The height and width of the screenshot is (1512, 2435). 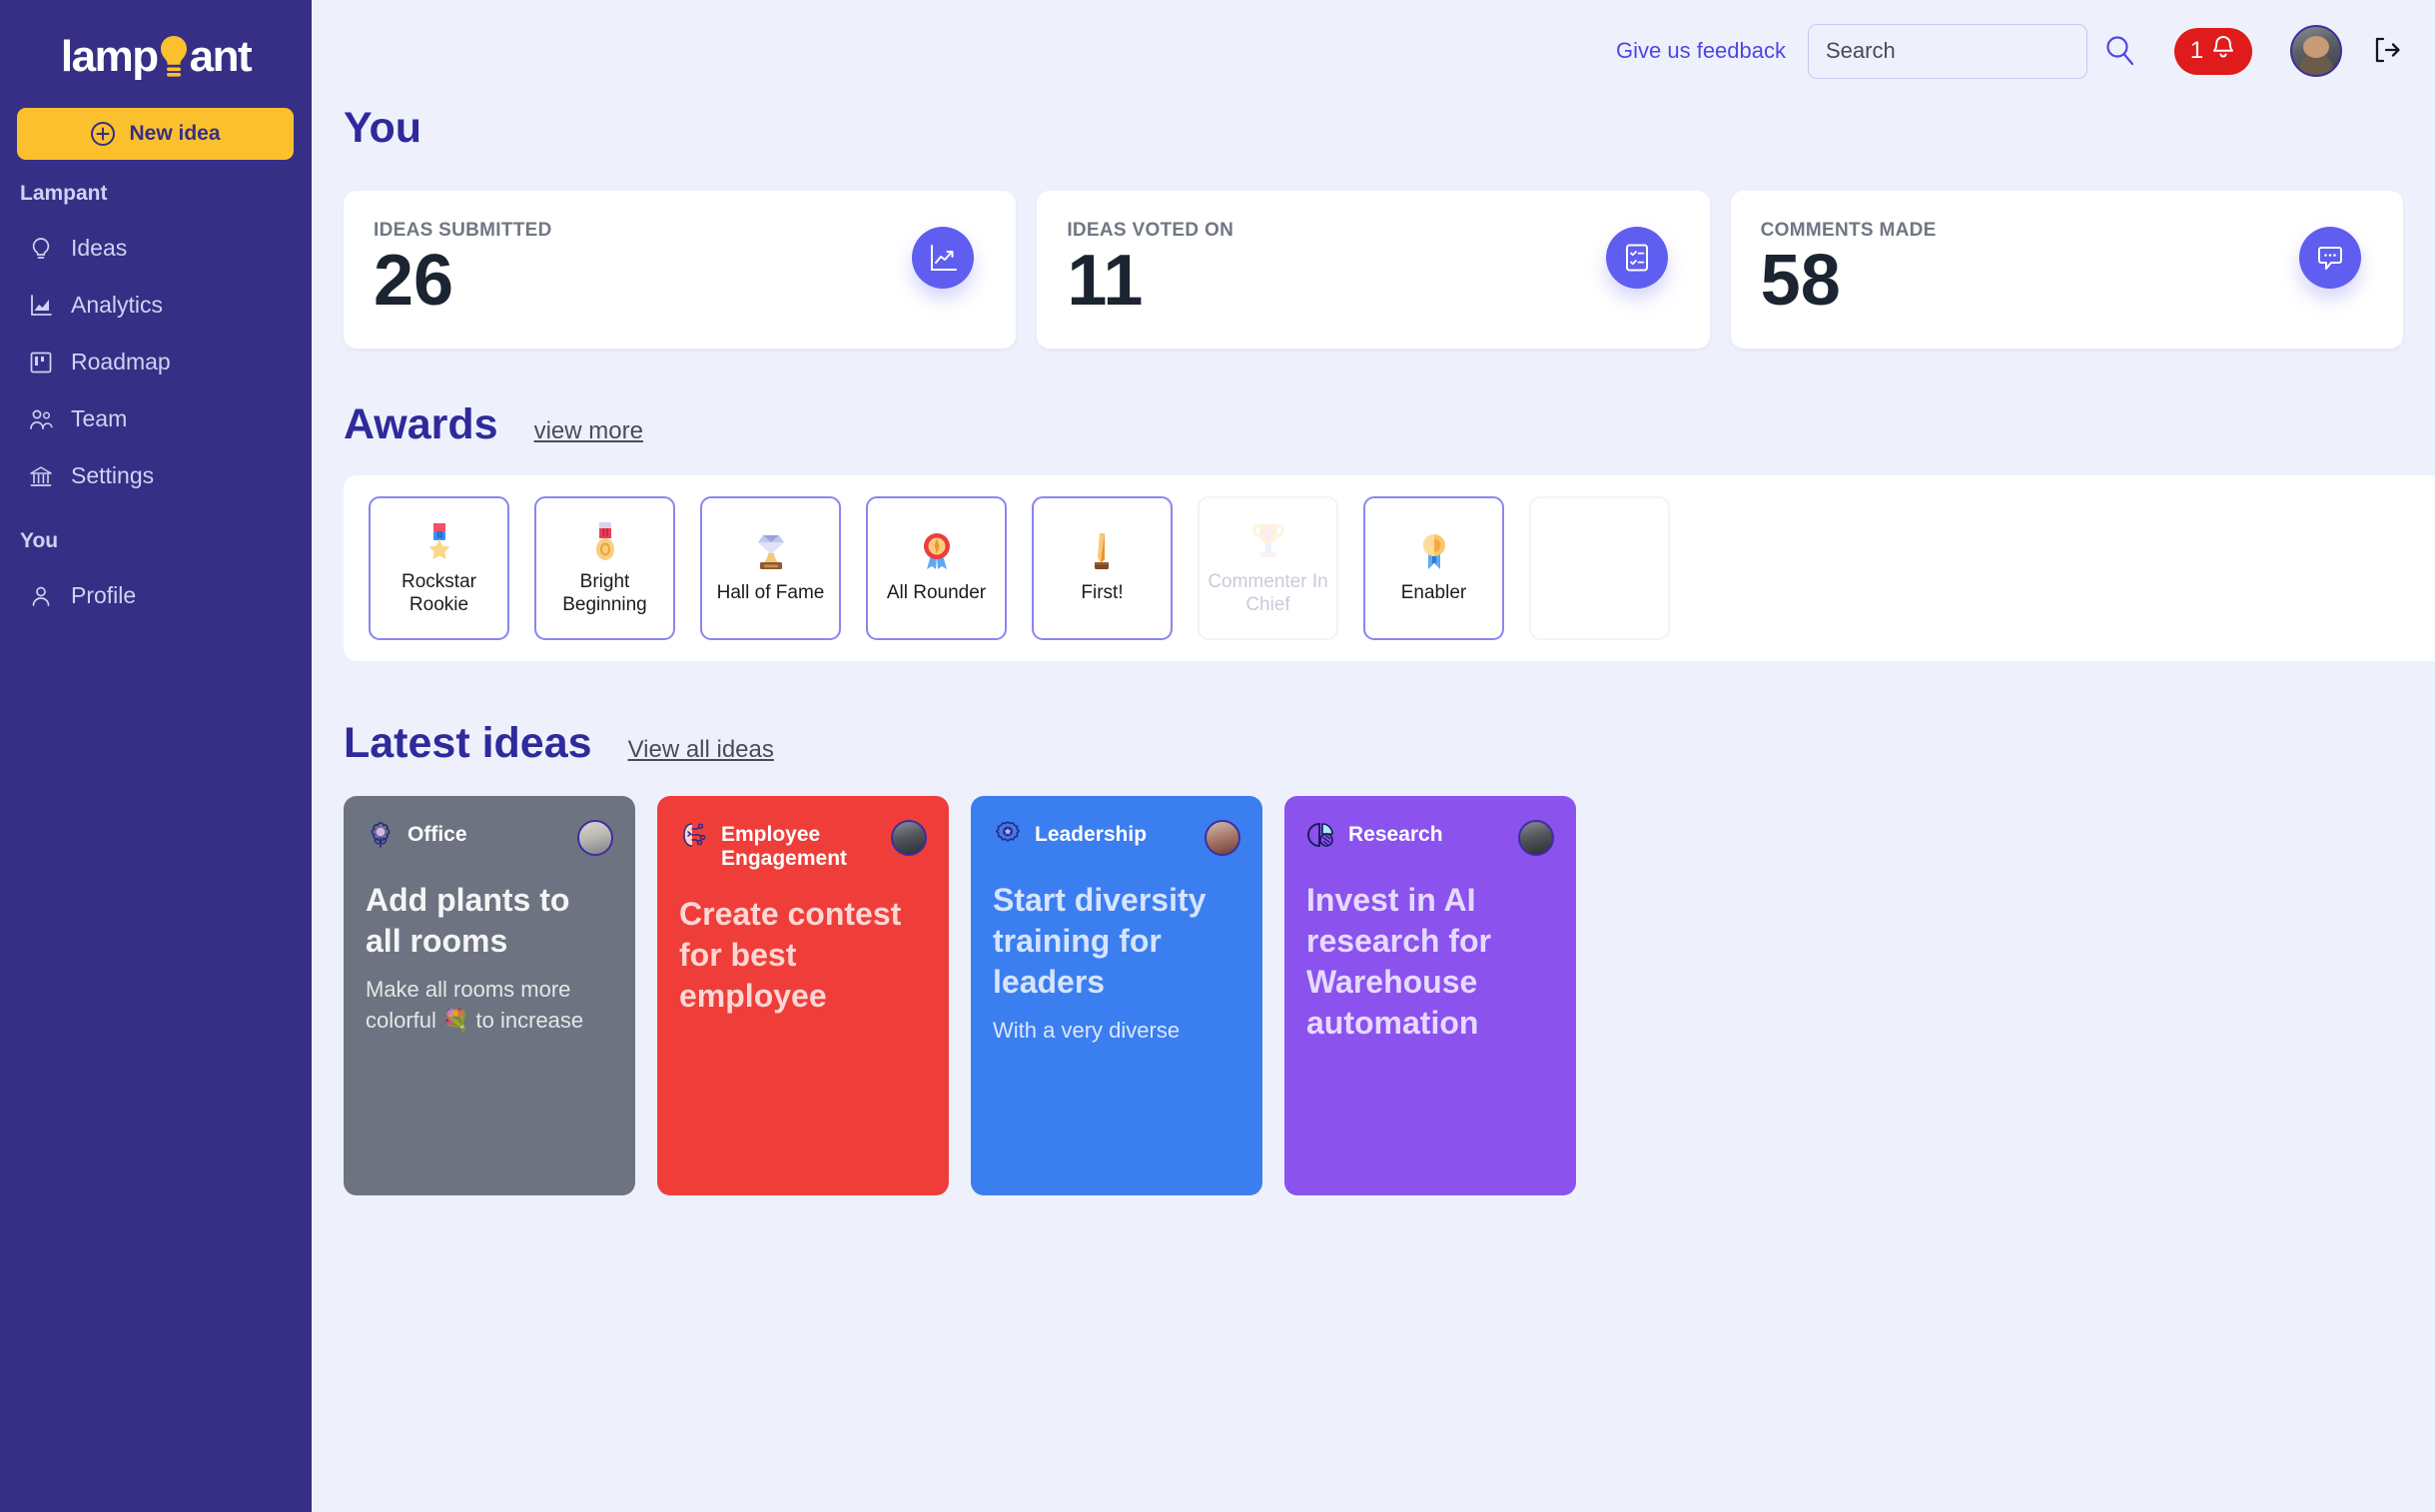 I want to click on award-name: Bright Beginning, so click(x=604, y=592).